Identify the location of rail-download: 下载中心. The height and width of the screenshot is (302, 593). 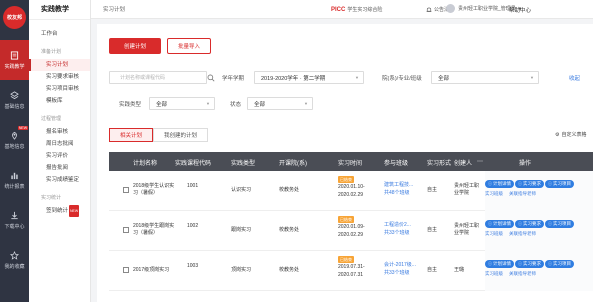
(14, 220).